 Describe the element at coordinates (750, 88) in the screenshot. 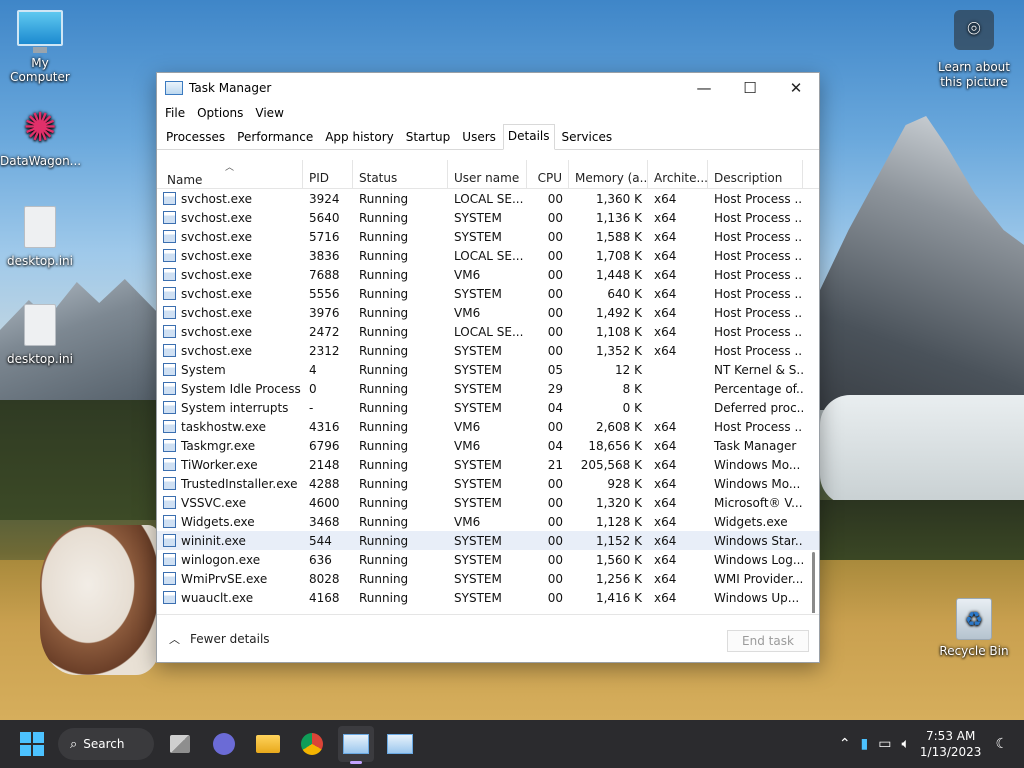

I see `maximize-button: ☐` at that location.